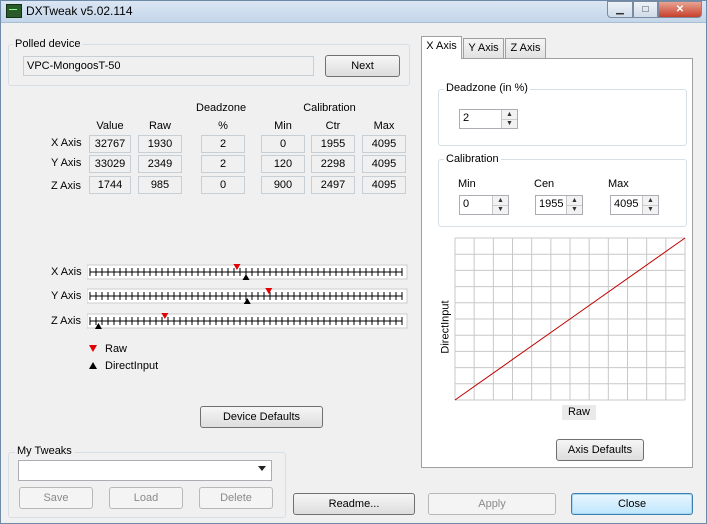 Image resolution: width=707 pixels, height=524 pixels. I want to click on x-ctr: 1955, so click(333, 144).